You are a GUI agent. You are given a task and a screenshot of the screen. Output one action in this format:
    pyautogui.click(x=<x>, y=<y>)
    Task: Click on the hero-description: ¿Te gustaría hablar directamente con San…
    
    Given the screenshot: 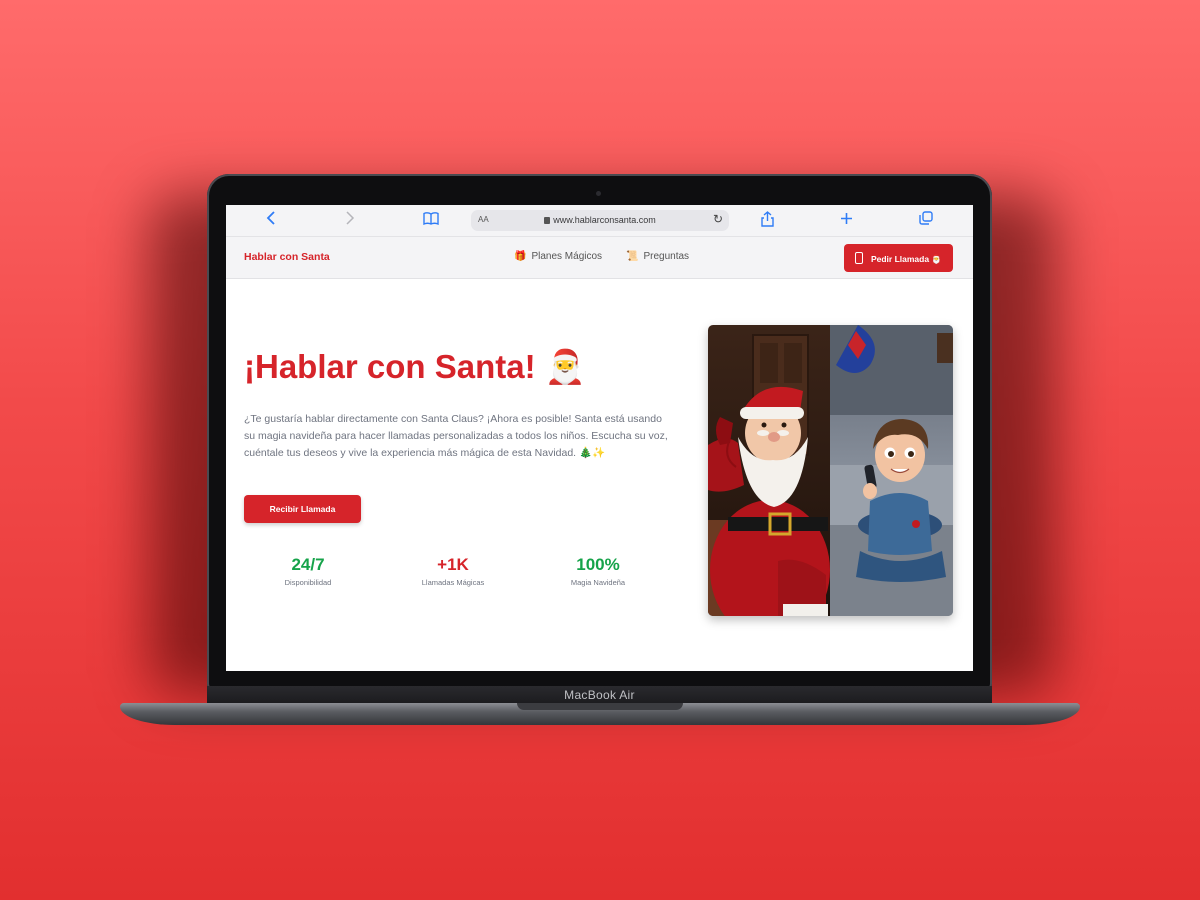 What is the action you would take?
    pyautogui.click(x=456, y=436)
    